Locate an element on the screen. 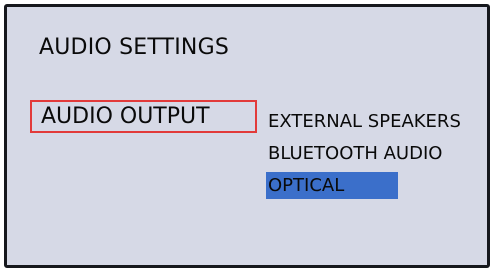 This screenshot has height=273, width=494. option-optical: OPTICAL is located at coordinates (332, 185).